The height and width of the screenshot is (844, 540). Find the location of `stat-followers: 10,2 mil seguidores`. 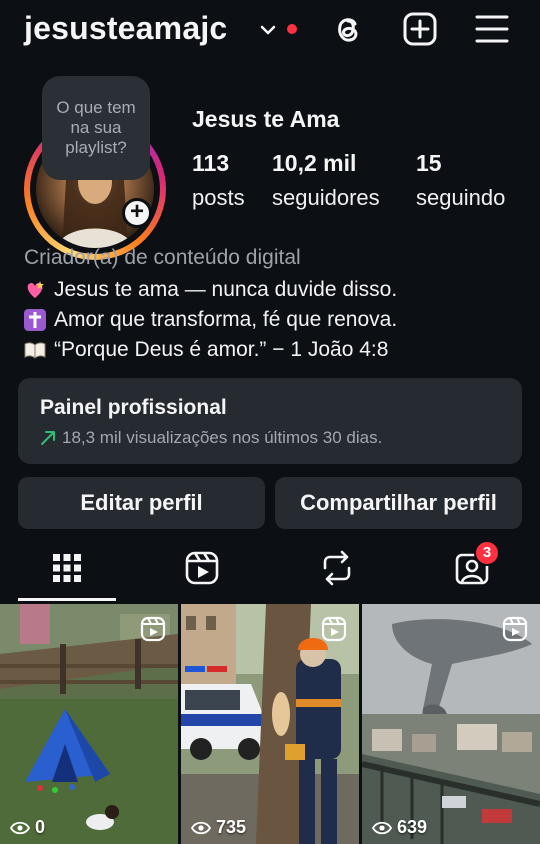

stat-followers: 10,2 mil seguidores is located at coordinates (326, 180).